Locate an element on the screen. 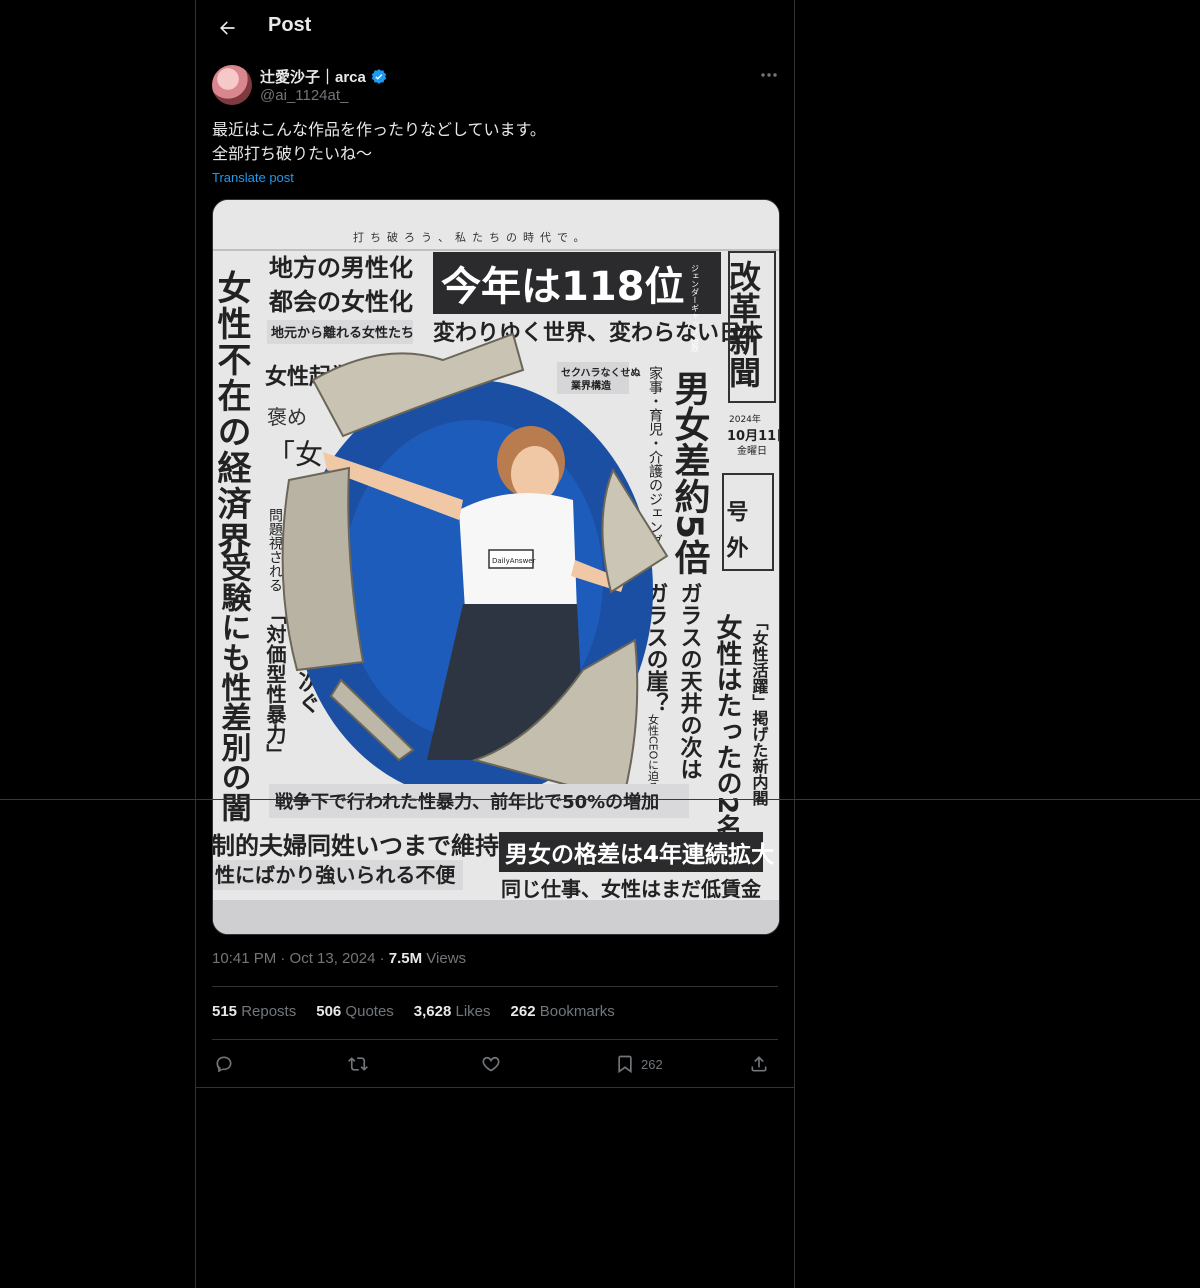  bookmarks-label: Bookmarks is located at coordinates (575, 1011).